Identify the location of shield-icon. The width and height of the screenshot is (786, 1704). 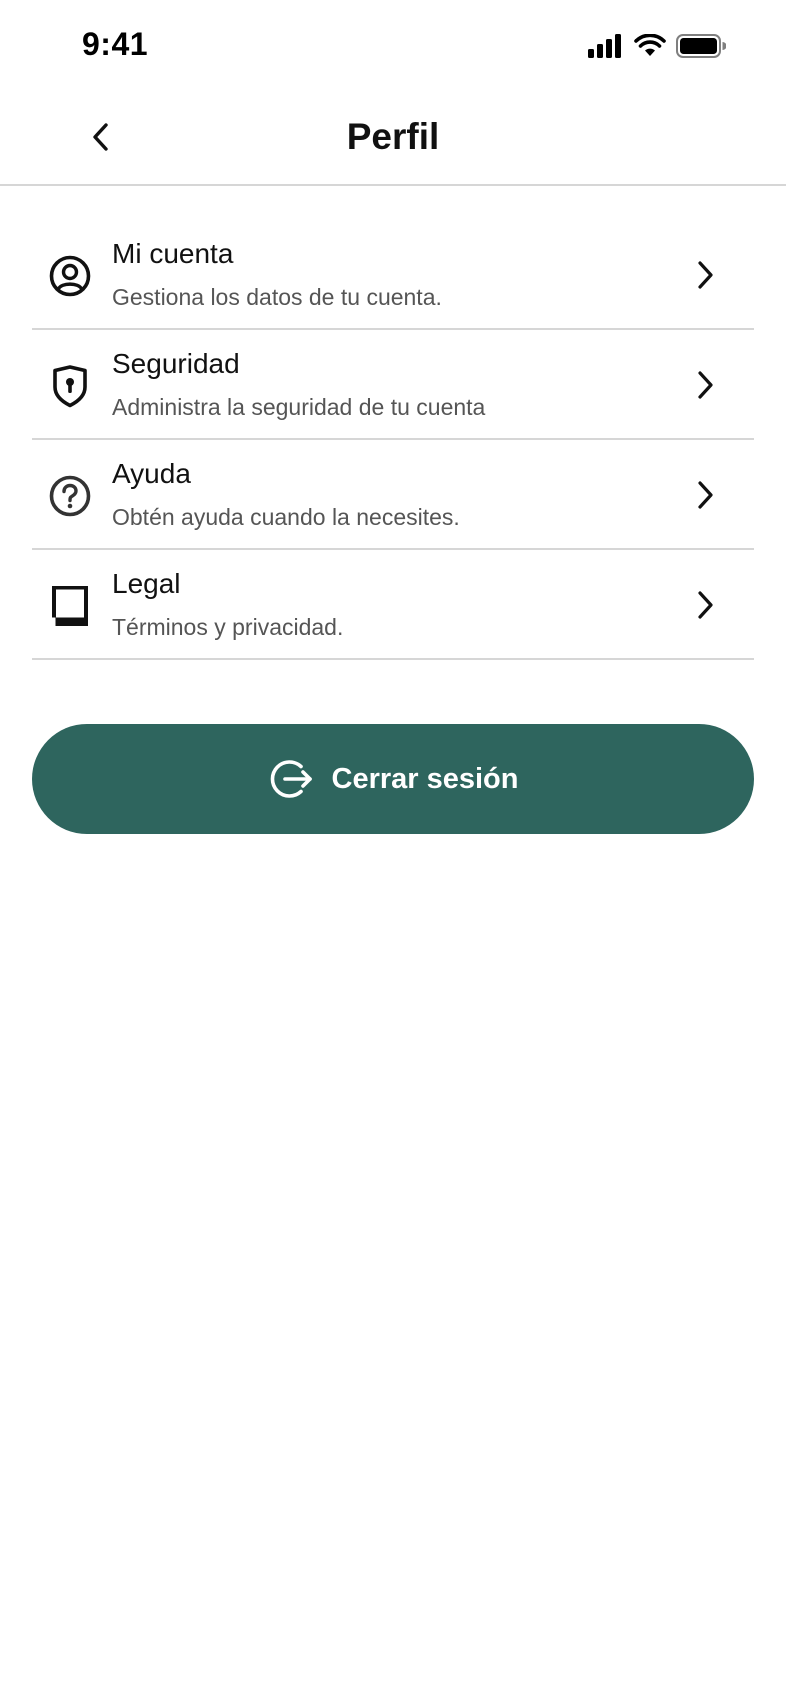
(70, 386).